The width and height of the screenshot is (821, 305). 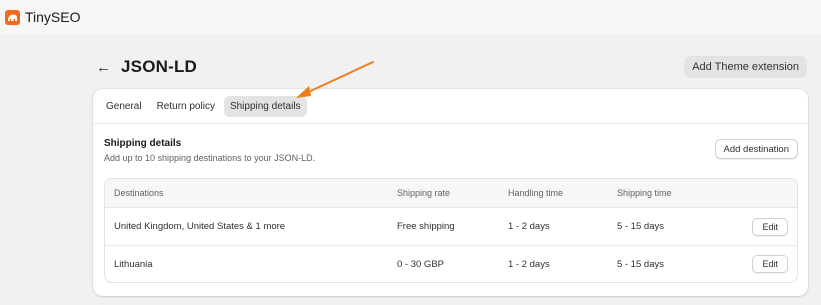 What do you see at coordinates (133, 264) in the screenshot?
I see `destination-cell: Lithuania` at bounding box center [133, 264].